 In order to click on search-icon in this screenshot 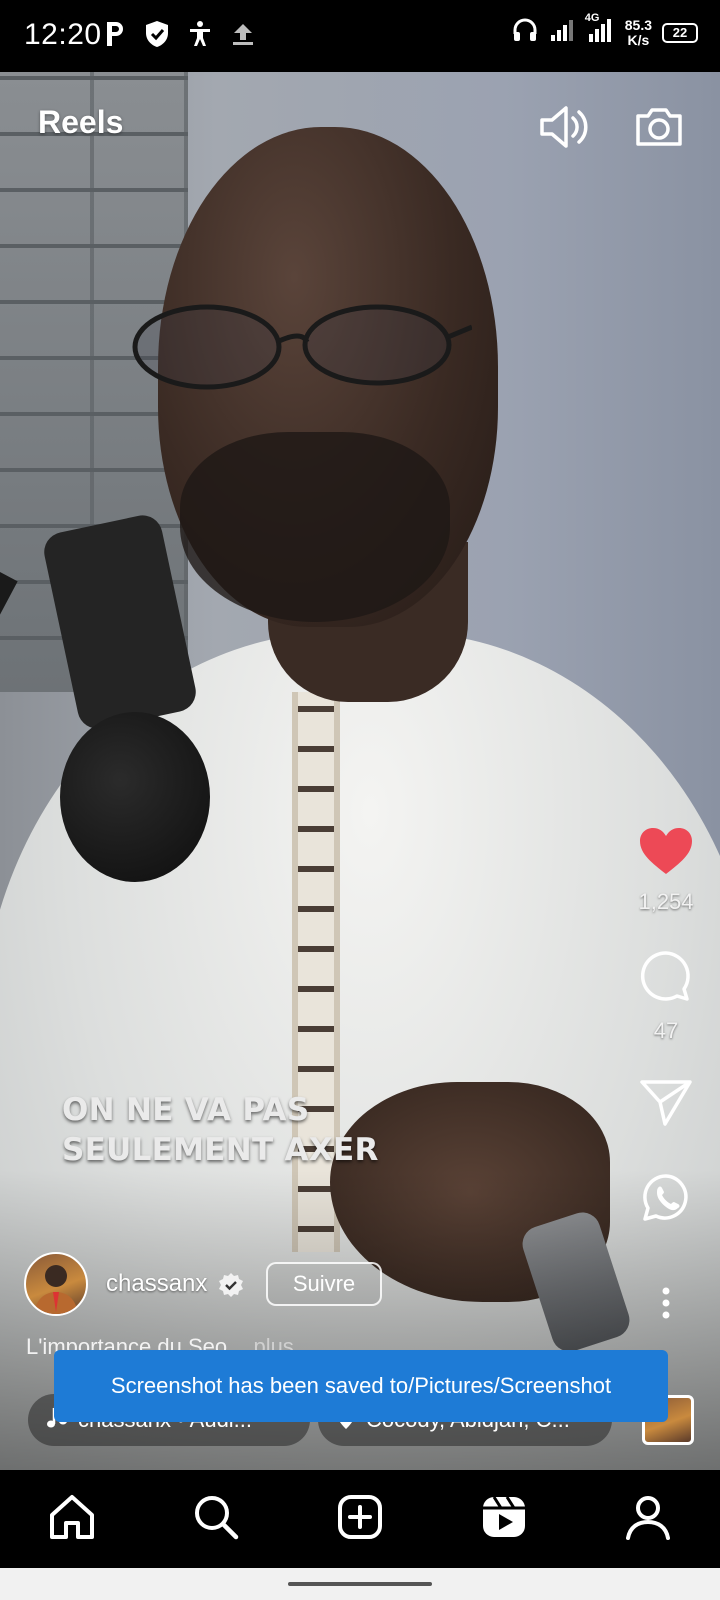, I will do `click(216, 1519)`.